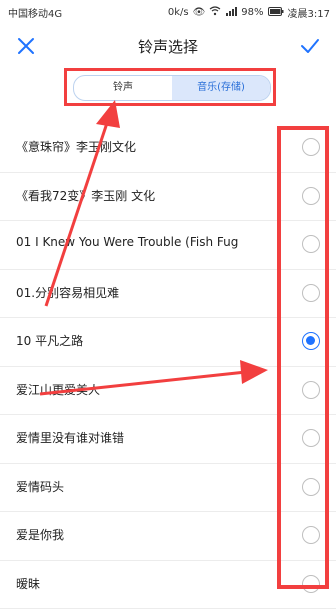 This screenshot has width=336, height=609. What do you see at coordinates (221, 88) in the screenshot?
I see `tab-music-storage: 音乐(存储)` at bounding box center [221, 88].